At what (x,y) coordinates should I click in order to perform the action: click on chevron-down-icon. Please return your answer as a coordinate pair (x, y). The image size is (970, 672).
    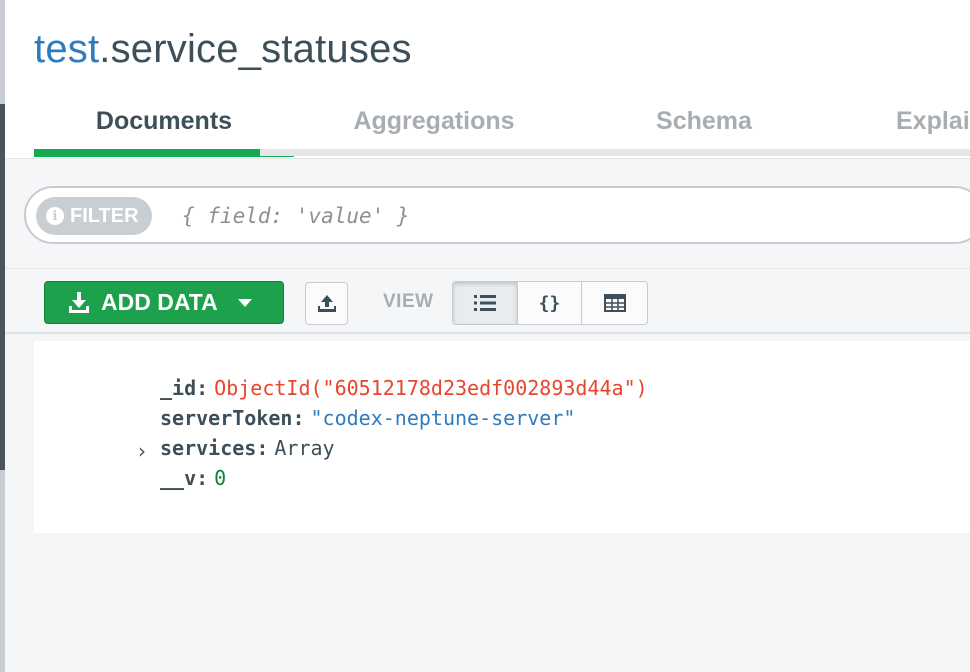
    Looking at the image, I should click on (244, 302).